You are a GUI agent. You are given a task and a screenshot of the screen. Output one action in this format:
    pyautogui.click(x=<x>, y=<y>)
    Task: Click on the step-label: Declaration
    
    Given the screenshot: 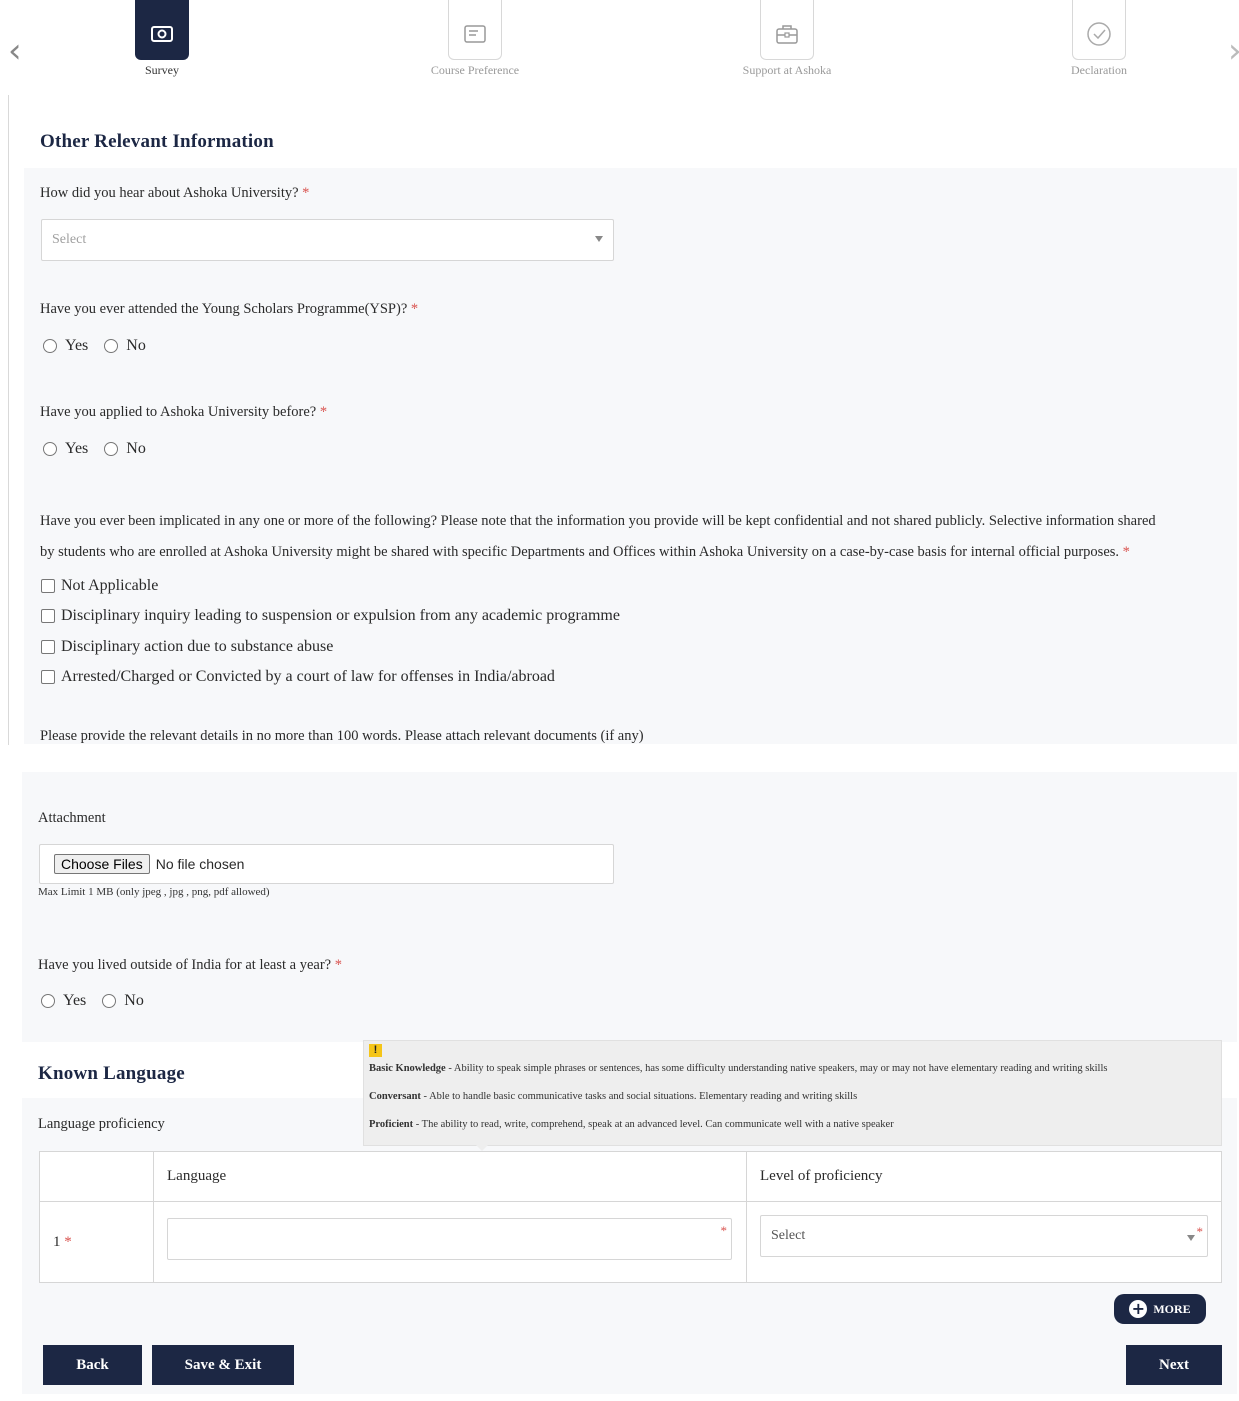 What is the action you would take?
    pyautogui.click(x=1099, y=70)
    